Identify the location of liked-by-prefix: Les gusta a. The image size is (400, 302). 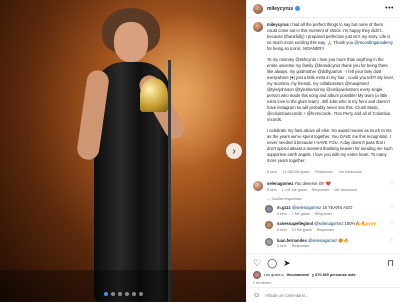
(274, 275).